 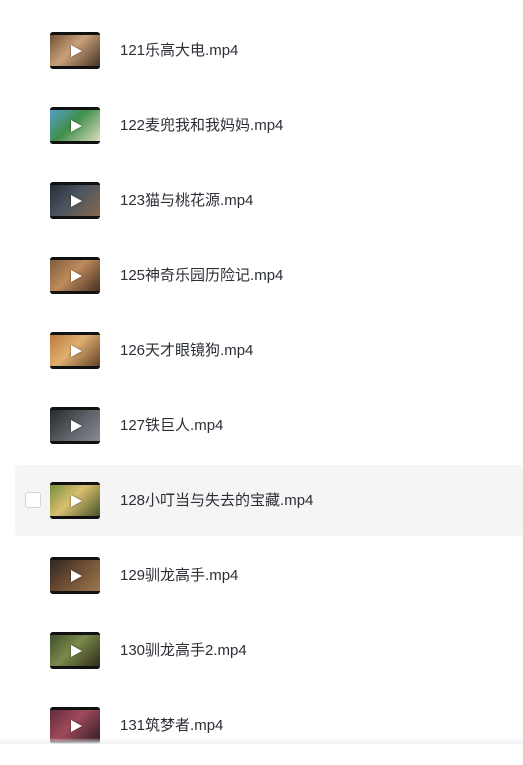 What do you see at coordinates (201, 276) in the screenshot?
I see `file-name: 125神奇乐园历险记.mp4` at bounding box center [201, 276].